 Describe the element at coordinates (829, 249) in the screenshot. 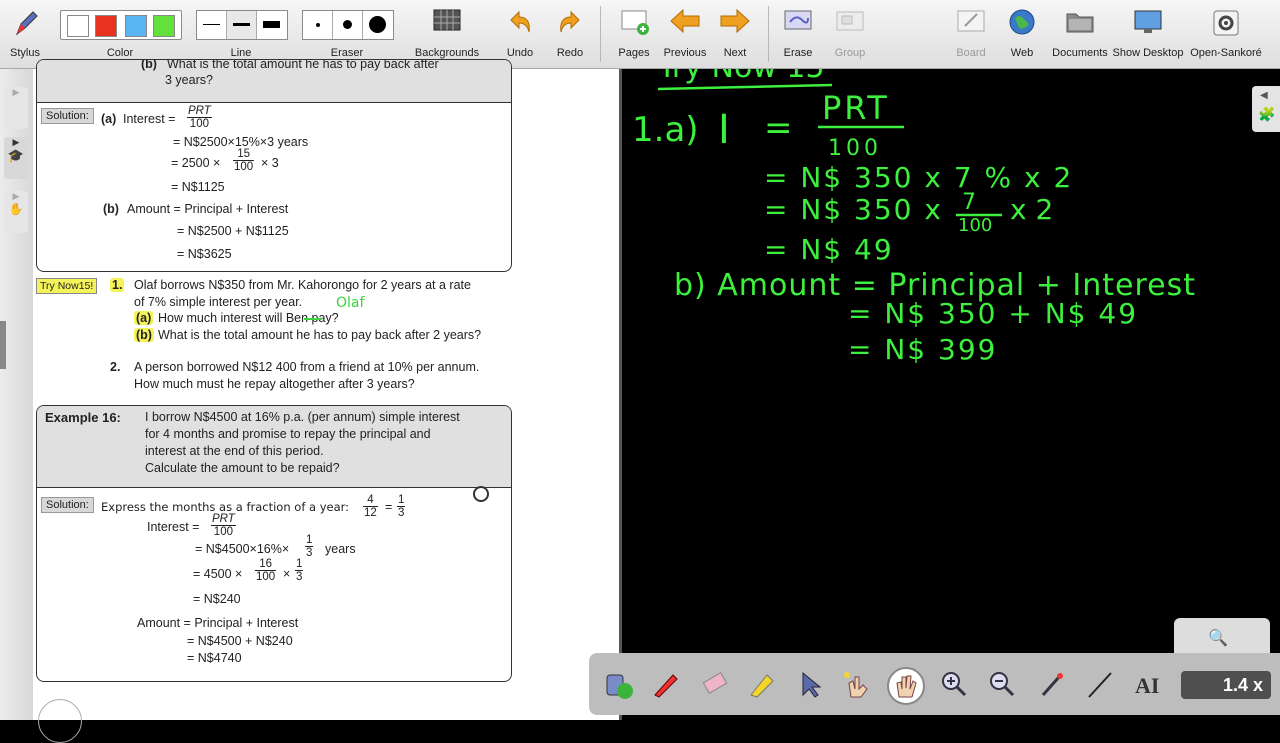

I see `board-result-a: = N$ 49` at that location.